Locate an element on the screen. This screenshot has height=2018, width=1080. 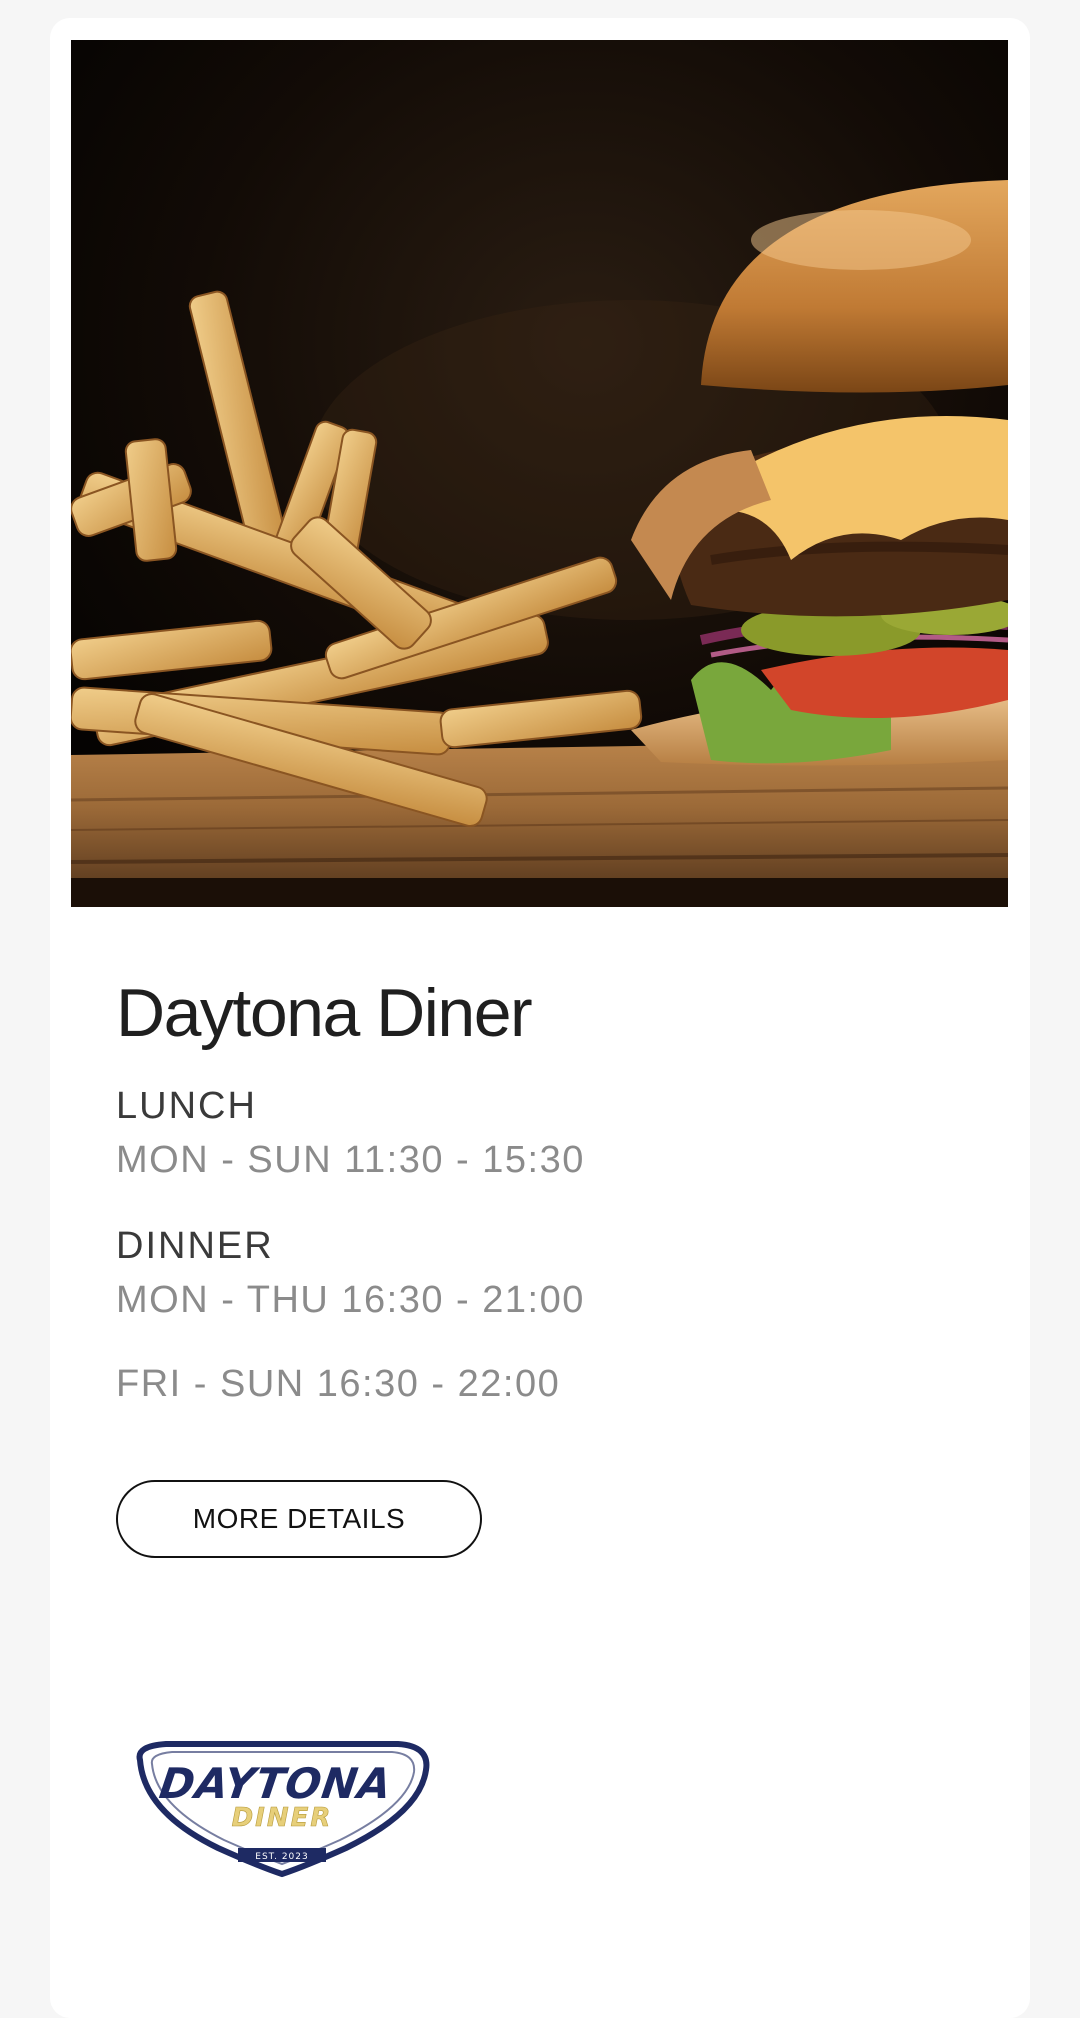
dinner-hours-weekend: FRI - SUN 16:30 - 22:00 is located at coordinates (338, 1384).